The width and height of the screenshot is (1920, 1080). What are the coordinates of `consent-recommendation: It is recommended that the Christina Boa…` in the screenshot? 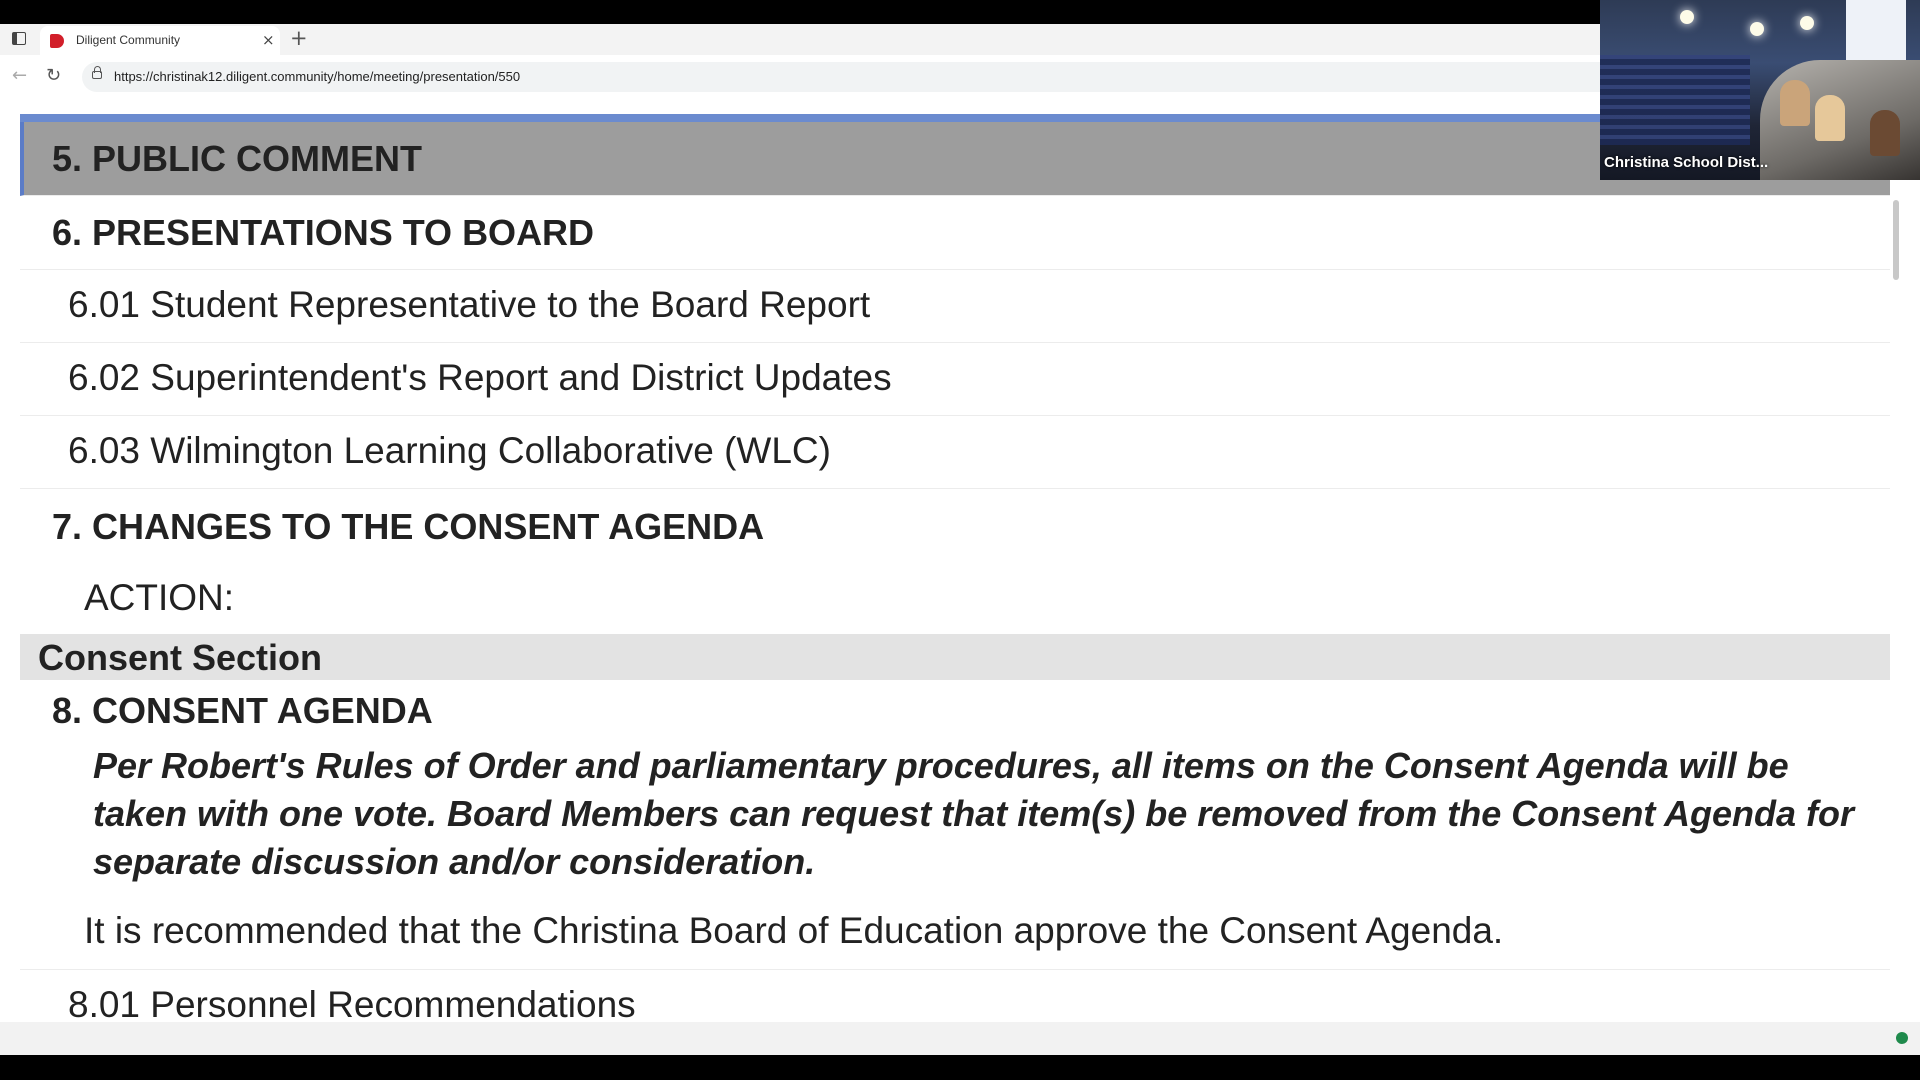 It's located at (794, 930).